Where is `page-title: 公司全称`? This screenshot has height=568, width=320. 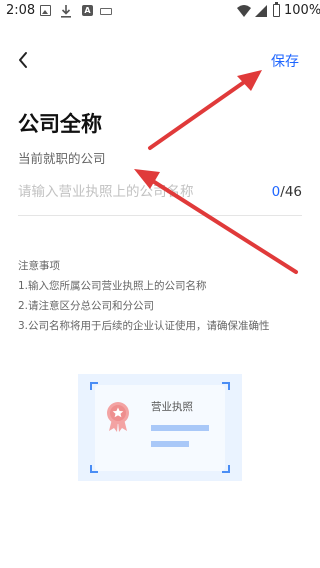 page-title: 公司全称 is located at coordinates (60, 124).